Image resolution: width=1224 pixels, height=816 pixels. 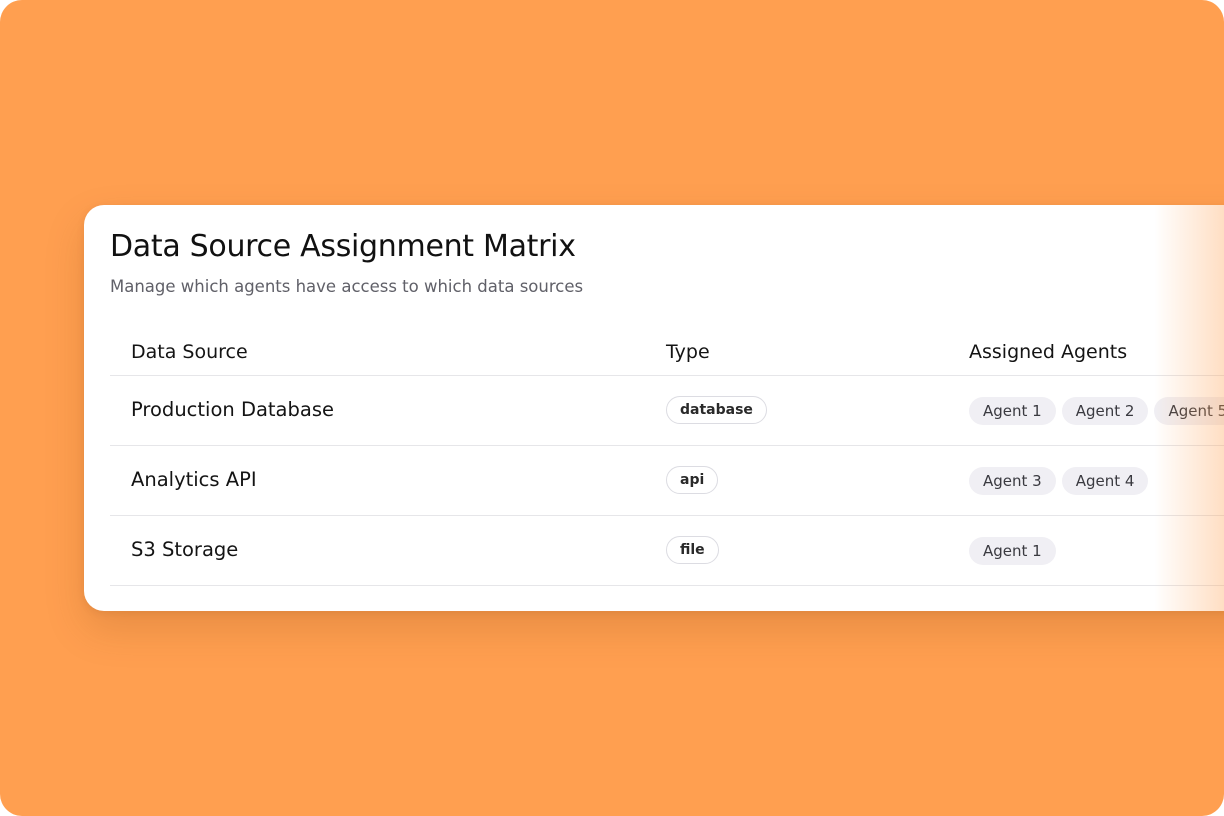 What do you see at coordinates (716, 410) in the screenshot?
I see `type-badge: database` at bounding box center [716, 410].